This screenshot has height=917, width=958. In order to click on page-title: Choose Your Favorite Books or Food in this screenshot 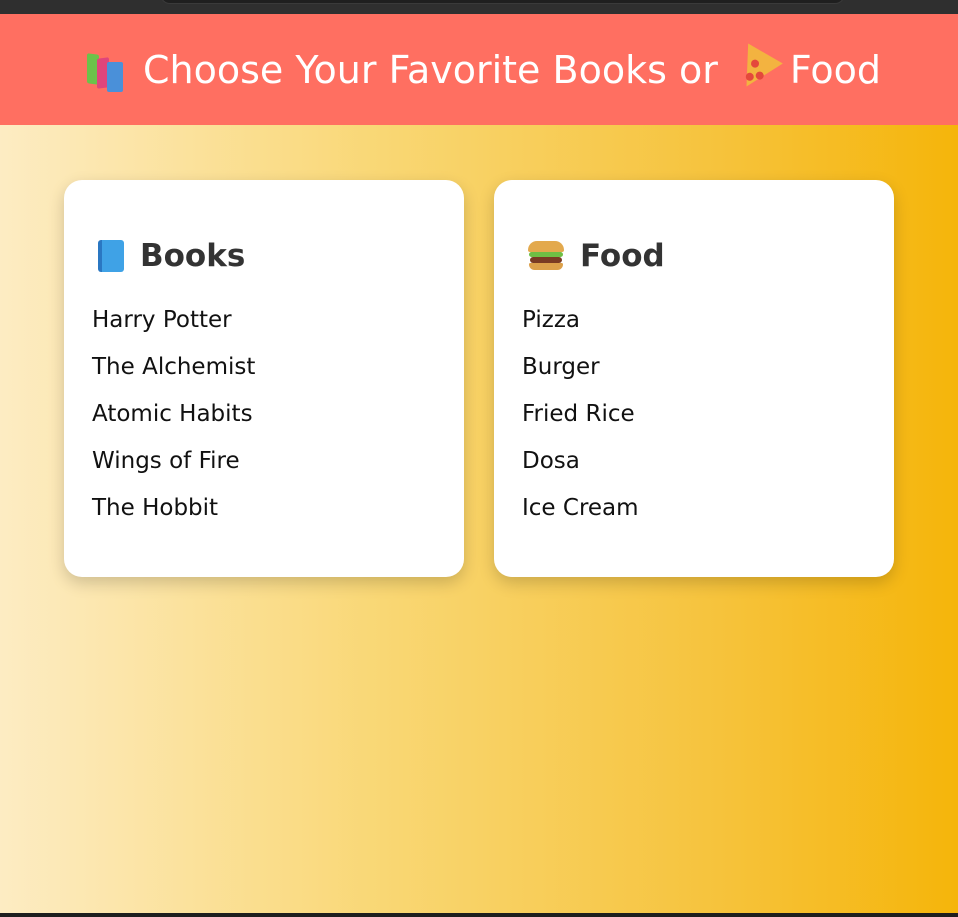, I will do `click(483, 69)`.